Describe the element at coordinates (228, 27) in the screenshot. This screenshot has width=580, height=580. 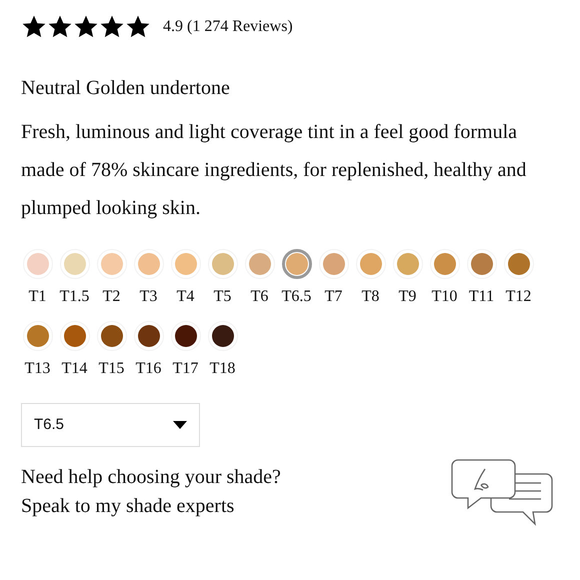
I see `rating-summary: 4.9 (1 274 Reviews)` at that location.